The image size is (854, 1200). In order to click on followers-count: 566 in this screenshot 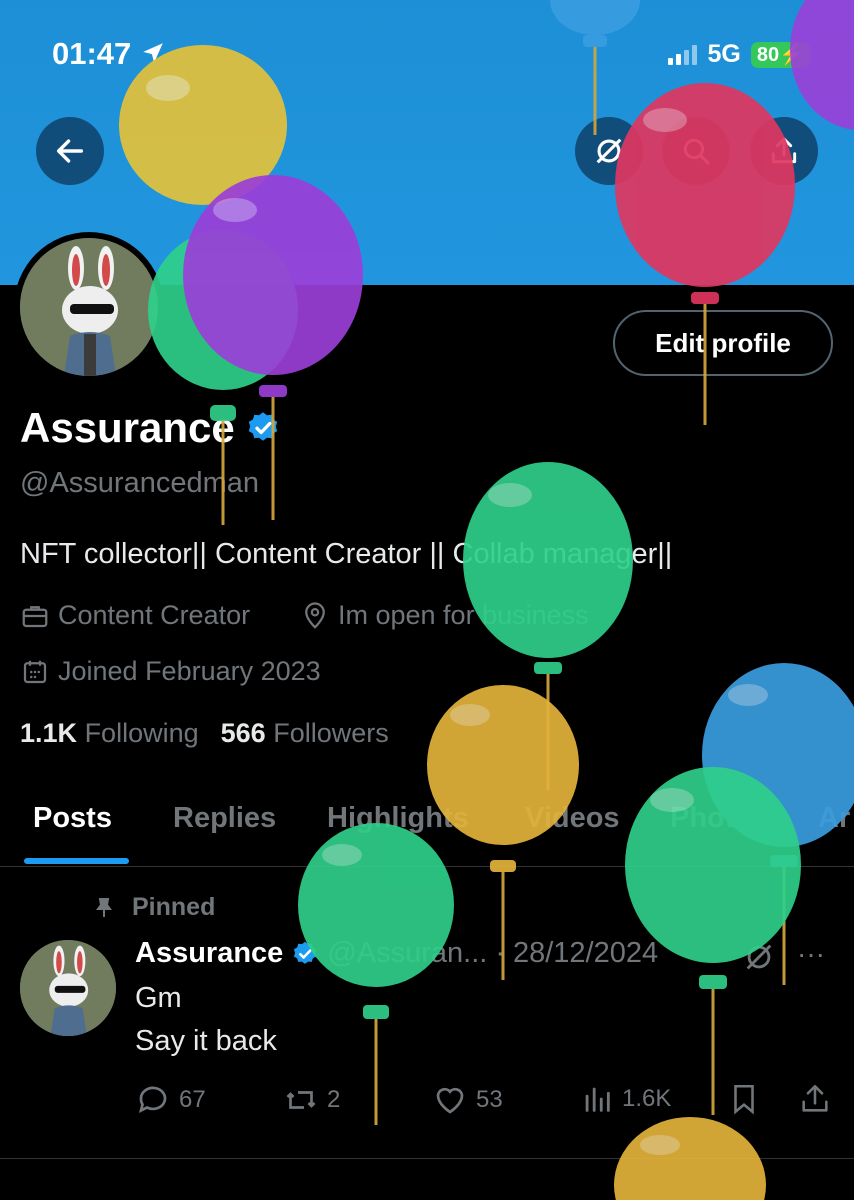, I will do `click(243, 733)`.